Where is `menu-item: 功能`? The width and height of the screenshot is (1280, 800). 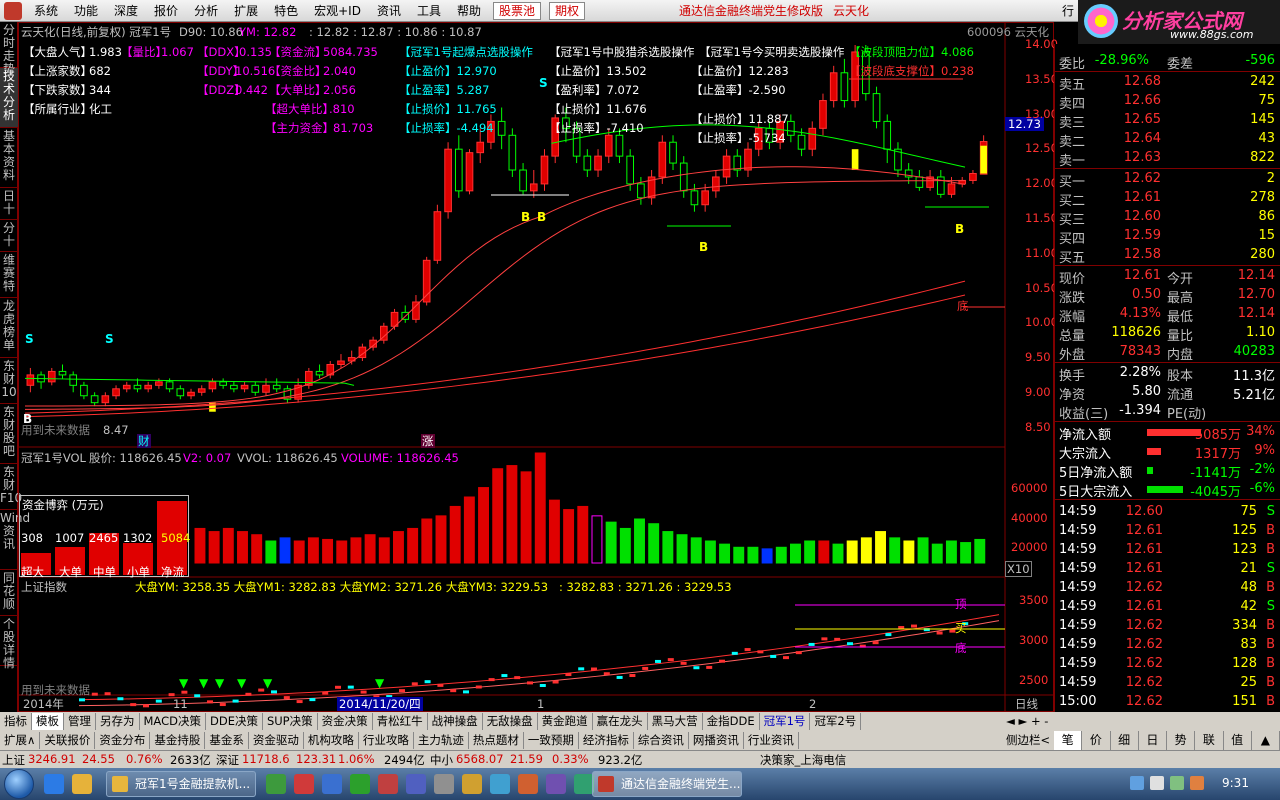 menu-item: 功能 is located at coordinates (86, 11).